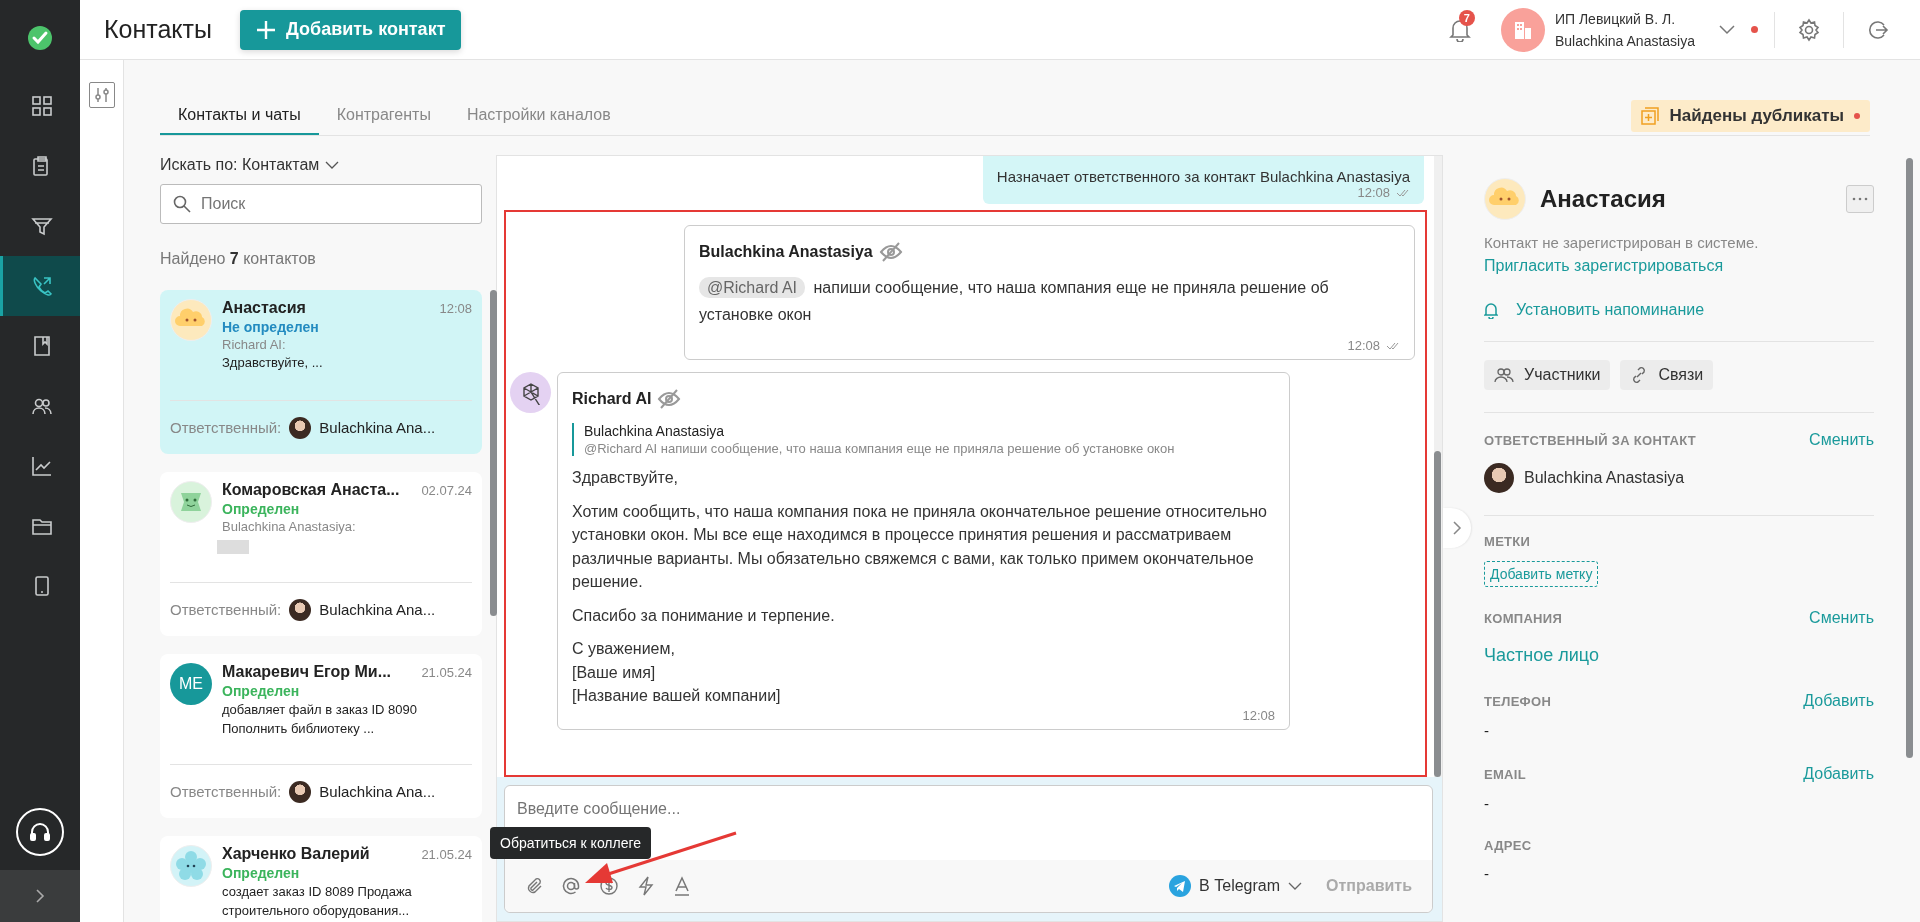 The height and width of the screenshot is (922, 1920). What do you see at coordinates (1466, 17) in the screenshot?
I see `notification-count-badge: 7` at bounding box center [1466, 17].